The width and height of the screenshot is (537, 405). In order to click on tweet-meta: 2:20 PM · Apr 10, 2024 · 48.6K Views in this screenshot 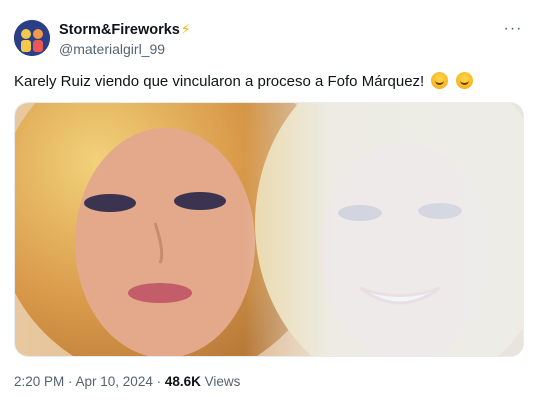, I will do `click(127, 381)`.